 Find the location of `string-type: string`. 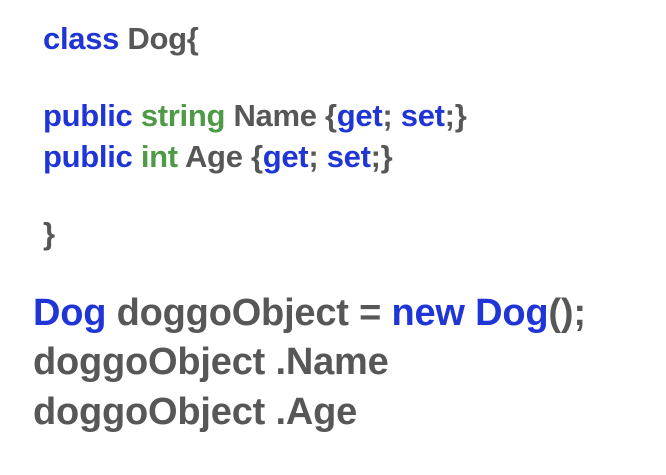

string-type: string is located at coordinates (183, 115).